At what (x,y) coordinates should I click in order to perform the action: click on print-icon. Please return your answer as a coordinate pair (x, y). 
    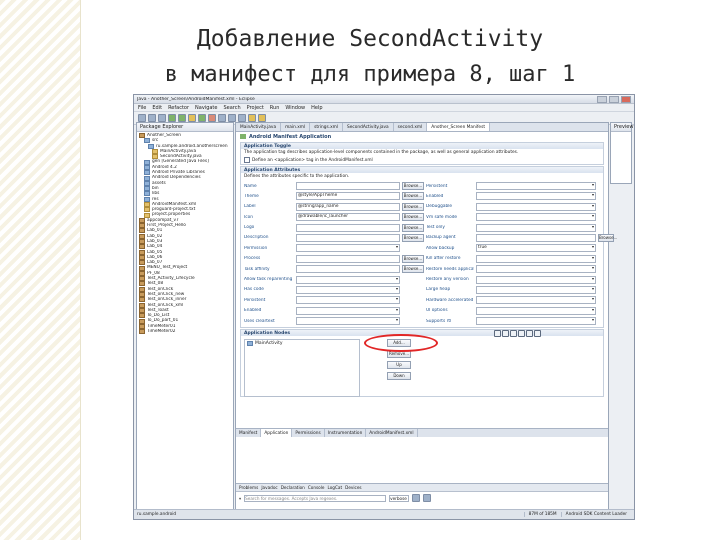
    Looking at the image, I should click on (162, 118).